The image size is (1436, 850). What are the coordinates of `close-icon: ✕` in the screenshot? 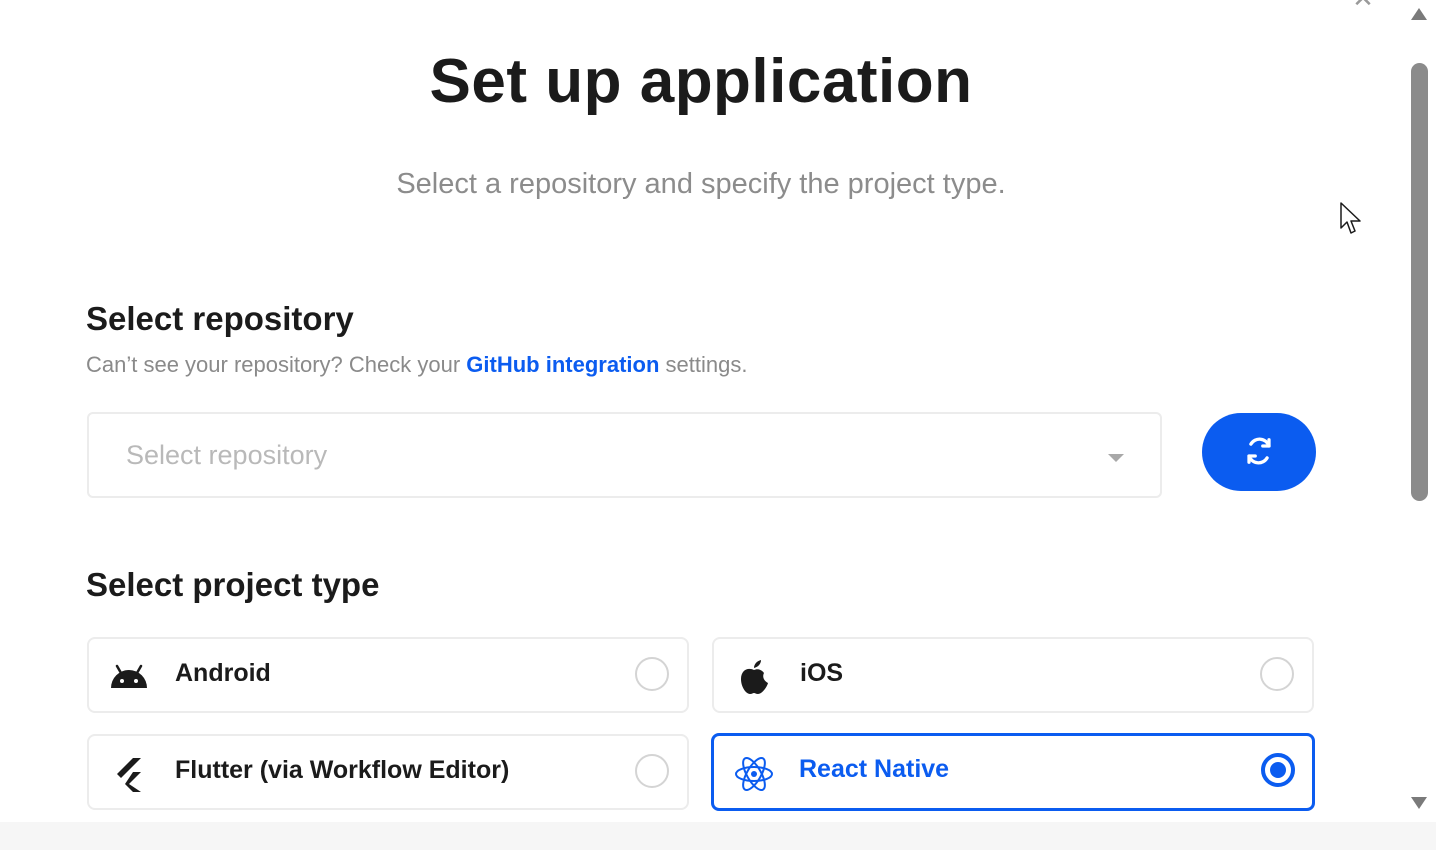 It's located at (1363, 5).